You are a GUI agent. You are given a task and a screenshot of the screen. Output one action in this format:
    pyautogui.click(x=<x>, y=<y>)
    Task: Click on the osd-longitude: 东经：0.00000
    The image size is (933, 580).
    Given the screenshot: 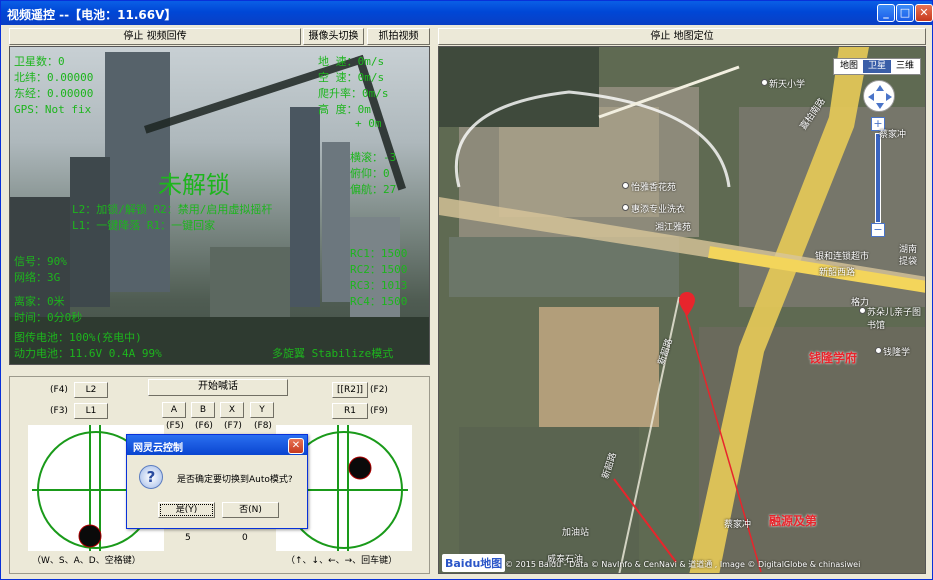 What is the action you would take?
    pyautogui.click(x=54, y=93)
    